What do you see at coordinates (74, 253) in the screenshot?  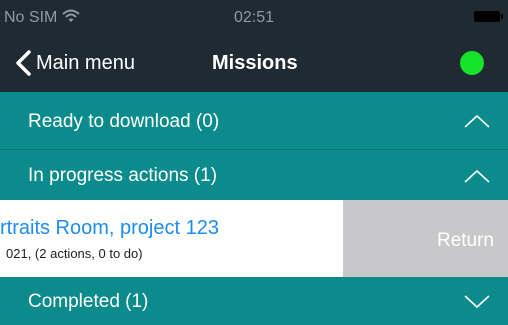 I see `mission-subtitle: 021, (2 actions, 0 to do)` at bounding box center [74, 253].